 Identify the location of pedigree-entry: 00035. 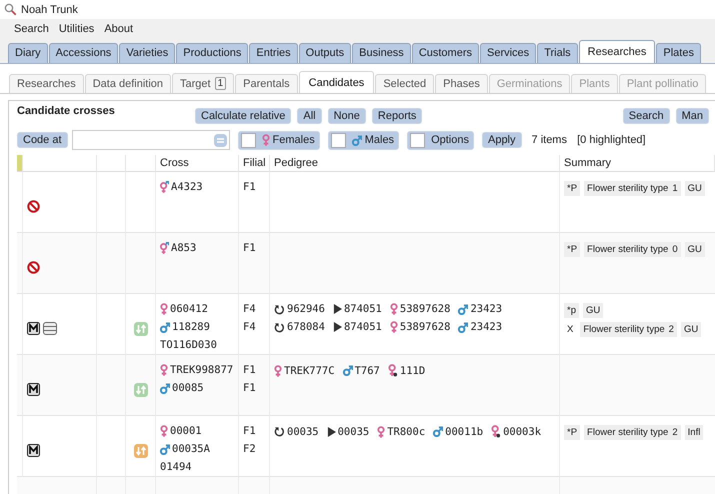
(348, 431).